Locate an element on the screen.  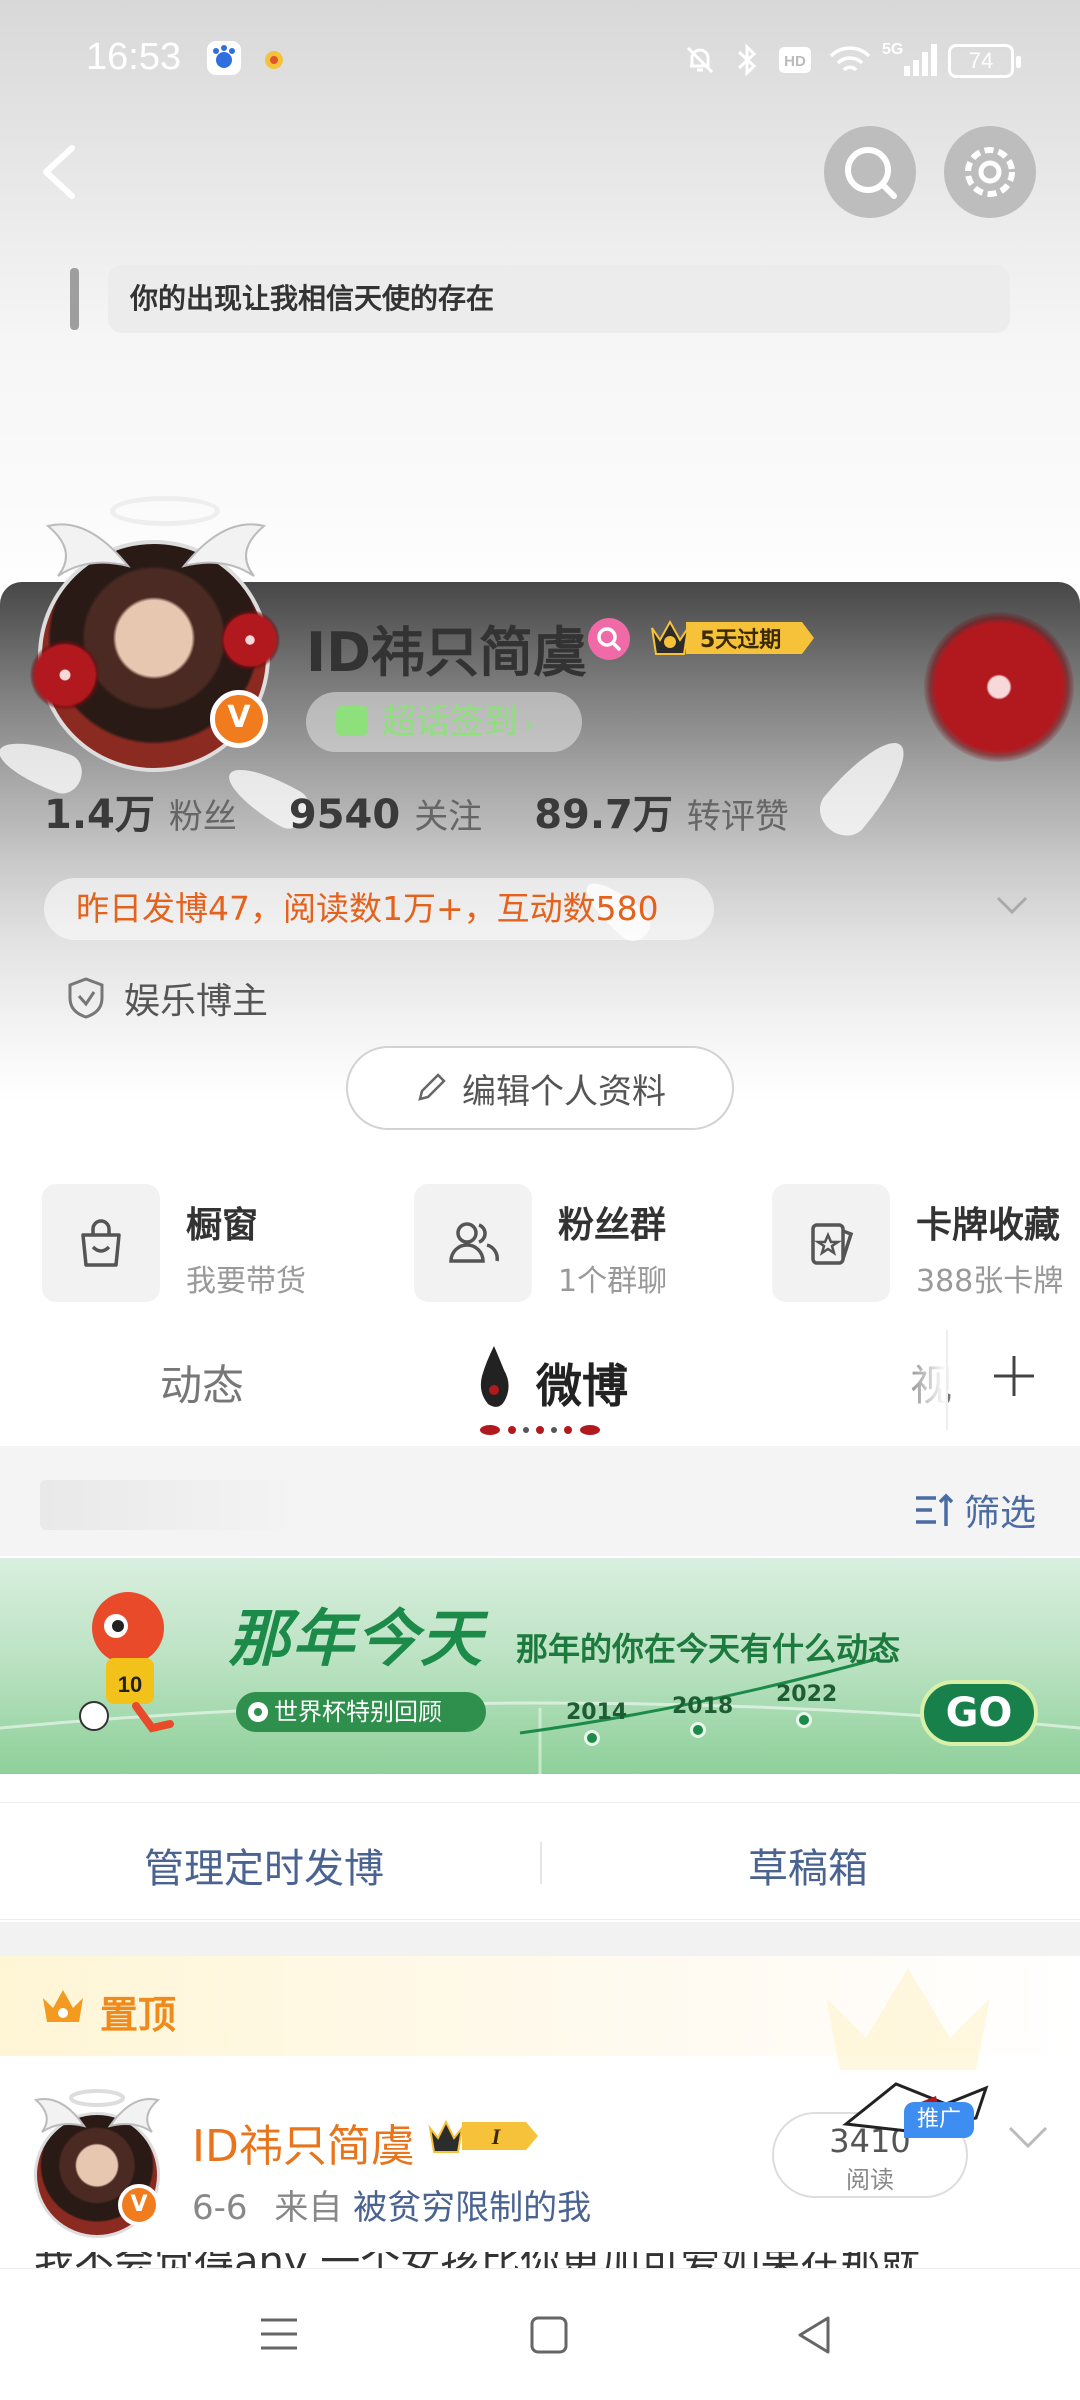
gear-icon is located at coordinates (990, 172).